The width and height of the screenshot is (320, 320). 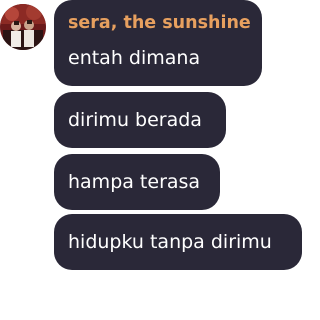 I want to click on sender-avatar, so click(x=23, y=27).